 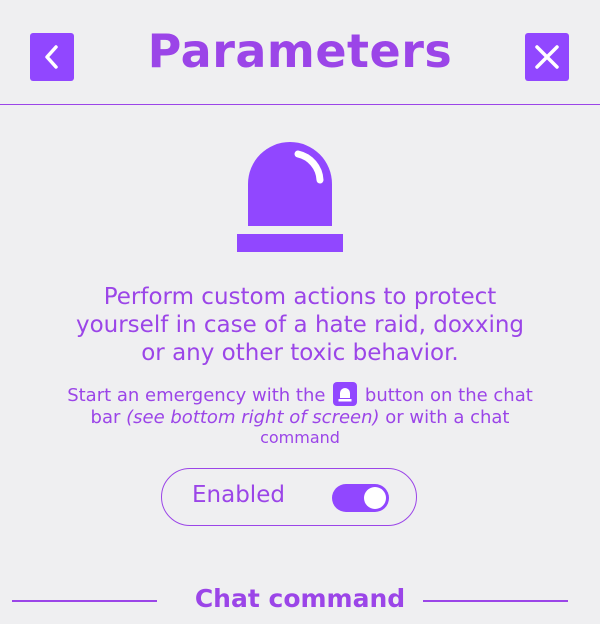 I want to click on description-line: Perform custom actions to protect, so click(x=300, y=297).